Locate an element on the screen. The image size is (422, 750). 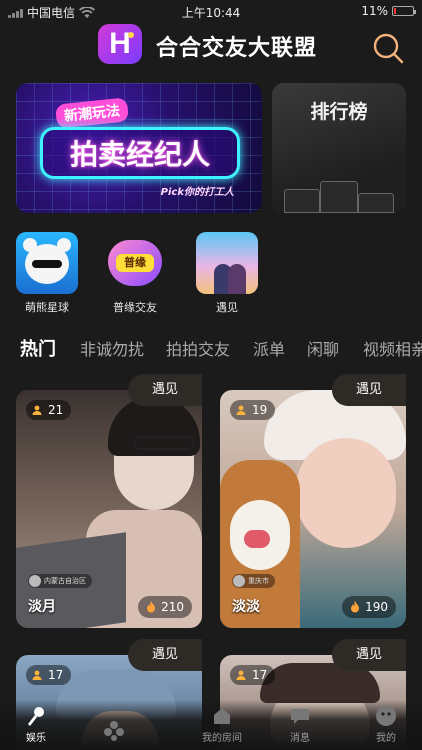
nav-label: 娱乐 is located at coordinates (36, 738).